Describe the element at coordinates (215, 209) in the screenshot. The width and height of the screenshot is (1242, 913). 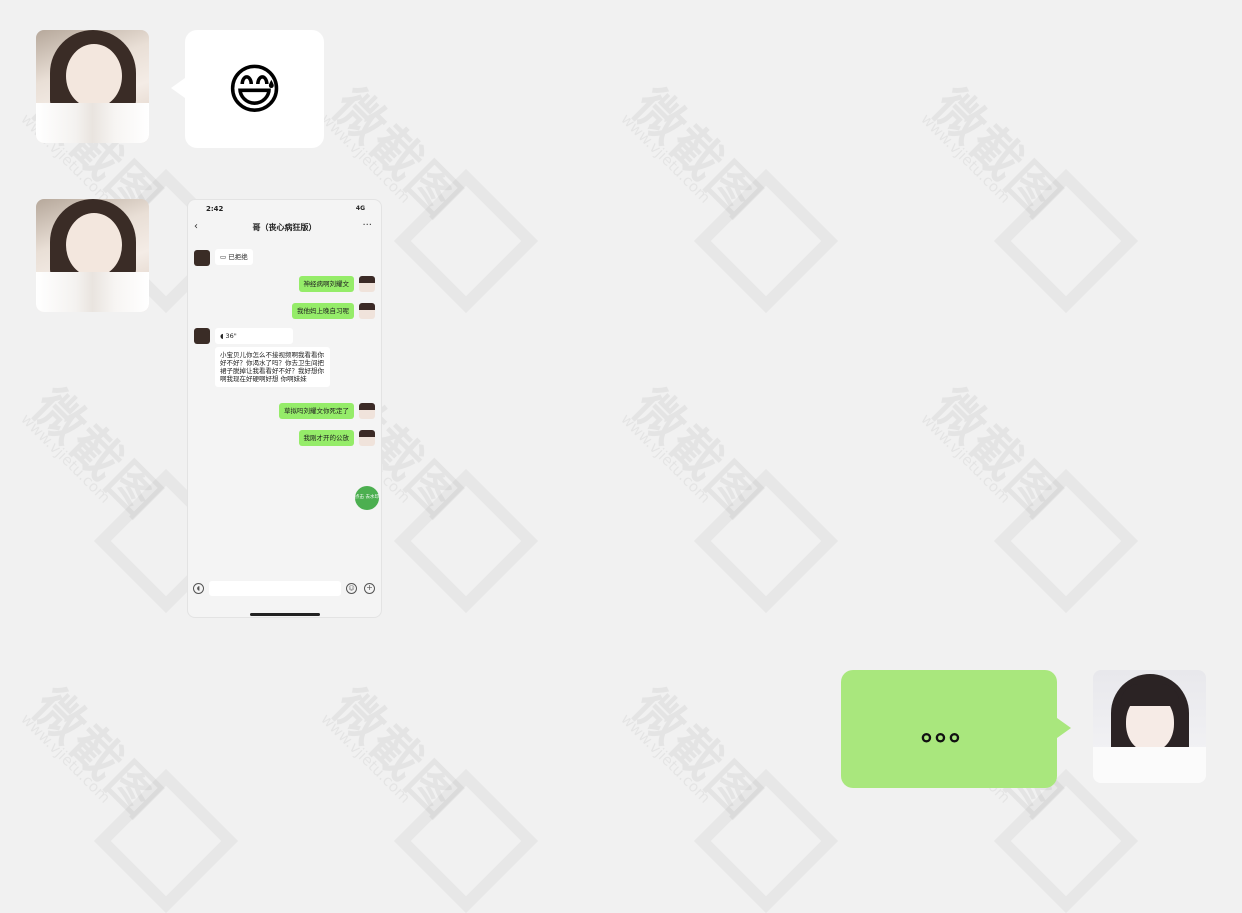
I see `status-time: 2:42` at that location.